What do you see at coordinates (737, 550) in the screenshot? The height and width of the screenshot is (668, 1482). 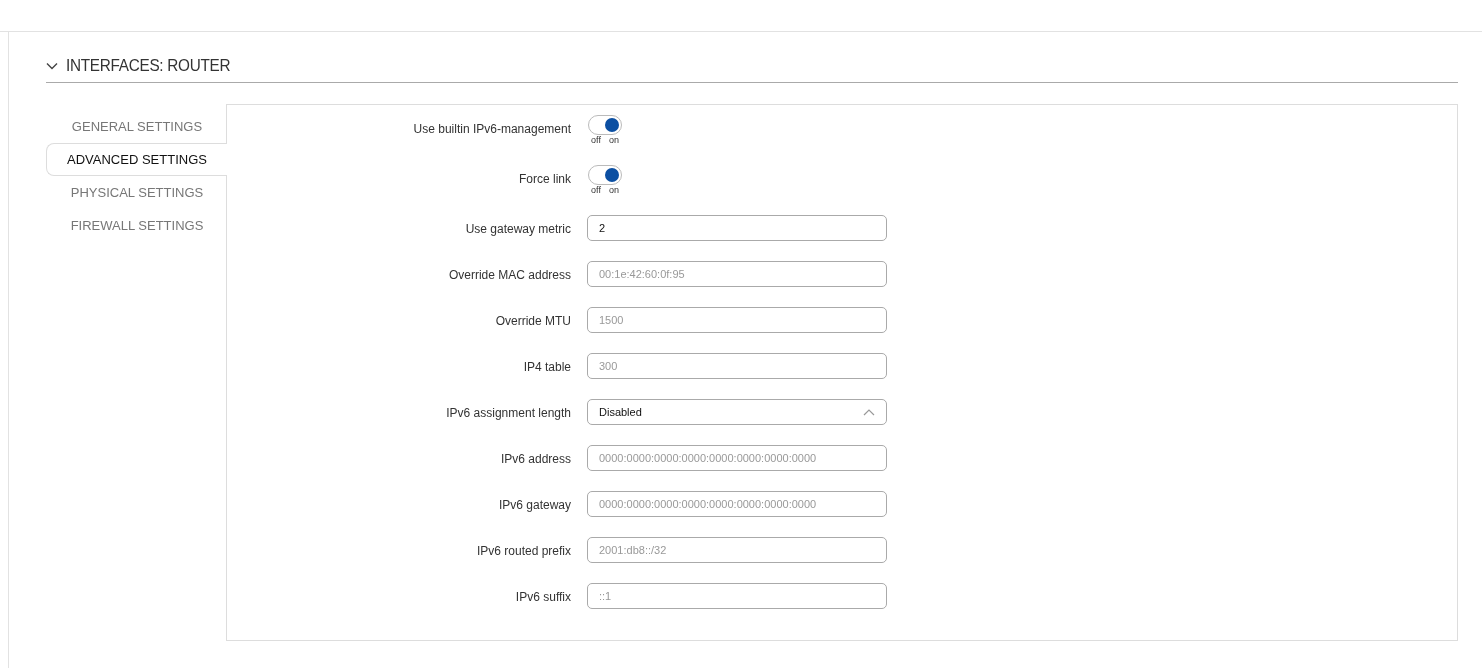 I see `input-field: 2001:db8::/32` at bounding box center [737, 550].